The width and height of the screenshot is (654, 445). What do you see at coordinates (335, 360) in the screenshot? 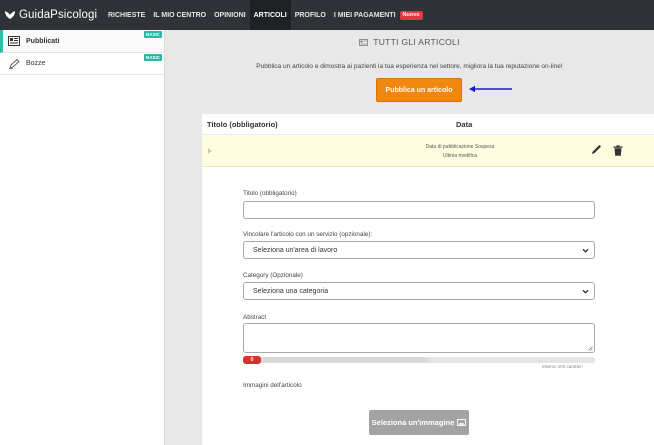
I see `progress-track-fill` at bounding box center [335, 360].